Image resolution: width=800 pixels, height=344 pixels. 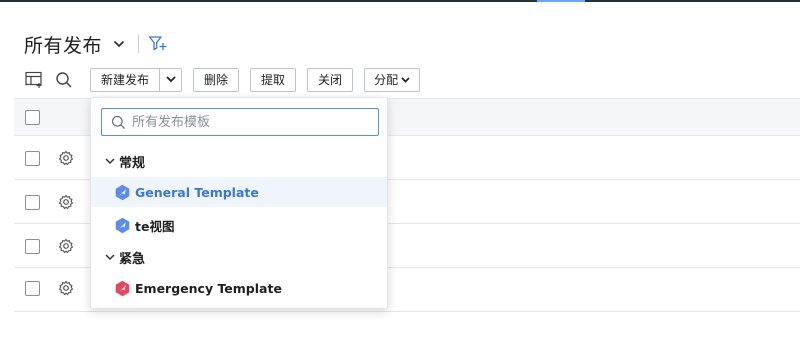 What do you see at coordinates (216, 79) in the screenshot?
I see `delete-button: 删除` at bounding box center [216, 79].